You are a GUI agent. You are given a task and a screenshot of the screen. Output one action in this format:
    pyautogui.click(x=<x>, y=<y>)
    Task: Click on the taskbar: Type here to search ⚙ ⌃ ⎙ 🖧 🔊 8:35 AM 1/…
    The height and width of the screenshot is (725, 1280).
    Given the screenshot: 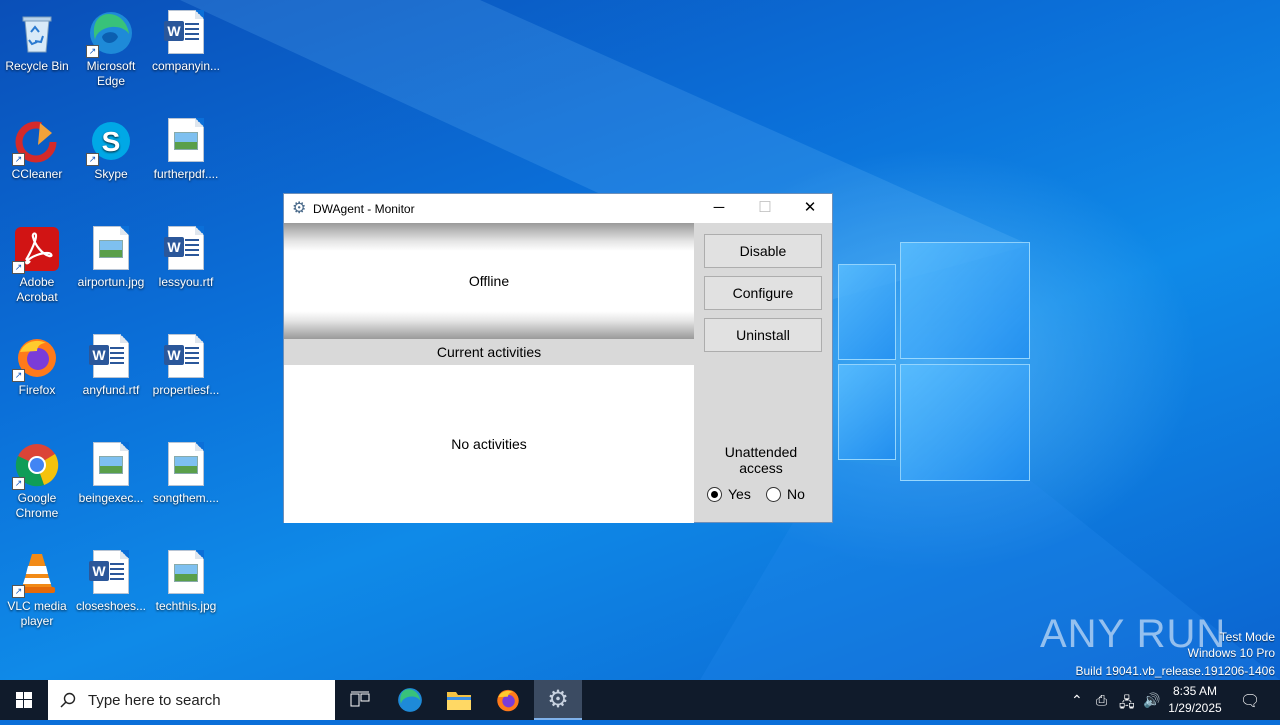 What is the action you would take?
    pyautogui.click(x=640, y=700)
    